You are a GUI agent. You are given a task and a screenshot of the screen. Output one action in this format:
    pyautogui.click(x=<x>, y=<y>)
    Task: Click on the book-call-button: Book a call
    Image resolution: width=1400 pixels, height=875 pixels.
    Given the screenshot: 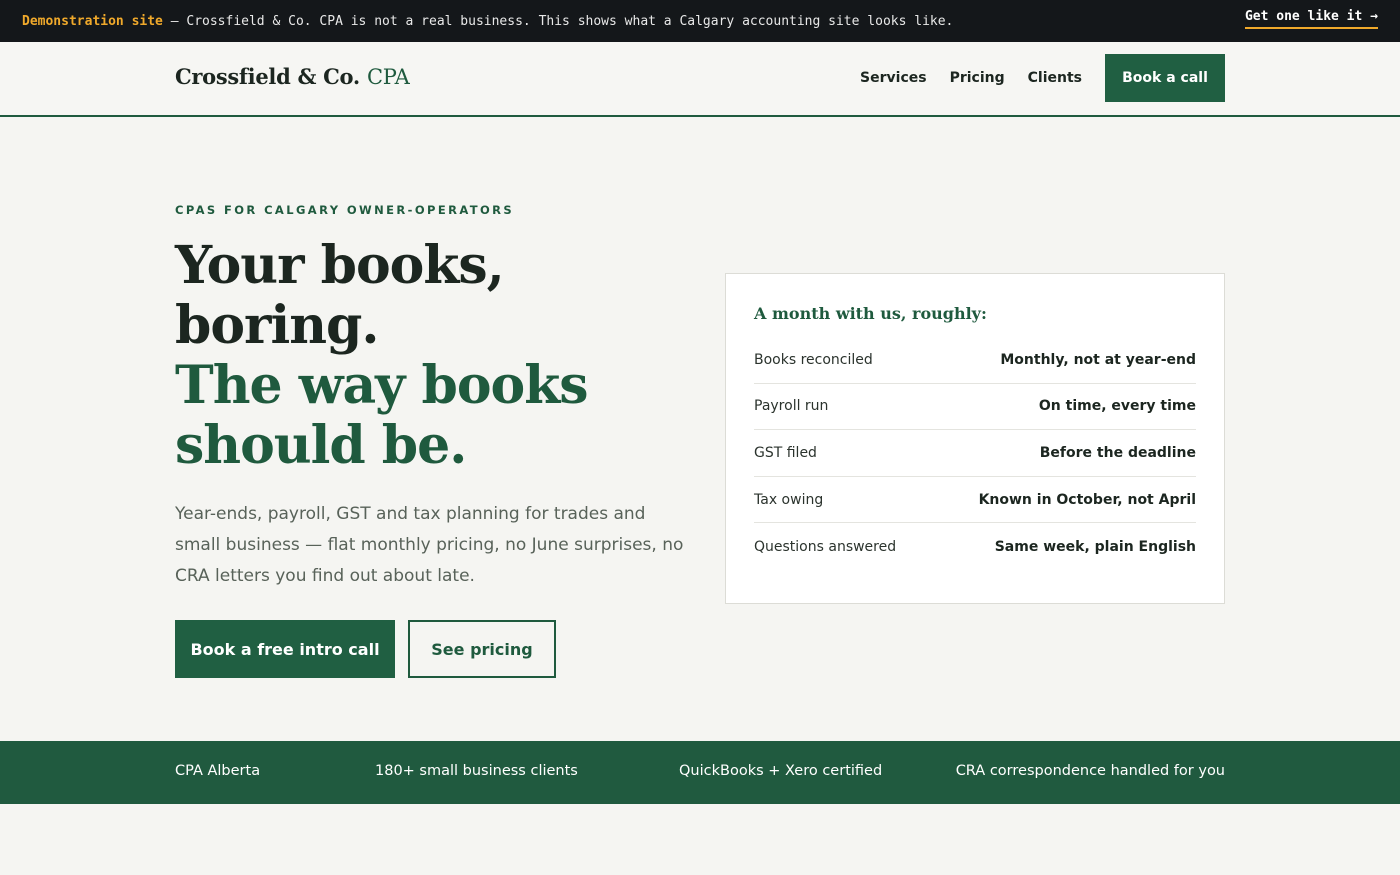 What is the action you would take?
    pyautogui.click(x=1165, y=78)
    